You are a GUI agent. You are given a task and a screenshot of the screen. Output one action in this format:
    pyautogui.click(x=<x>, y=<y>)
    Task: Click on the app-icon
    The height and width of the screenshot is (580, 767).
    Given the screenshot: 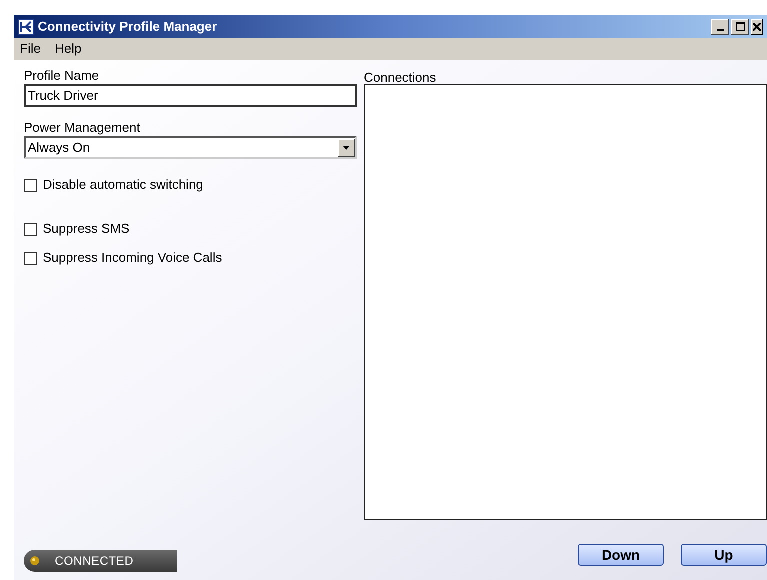 What is the action you would take?
    pyautogui.click(x=26, y=26)
    